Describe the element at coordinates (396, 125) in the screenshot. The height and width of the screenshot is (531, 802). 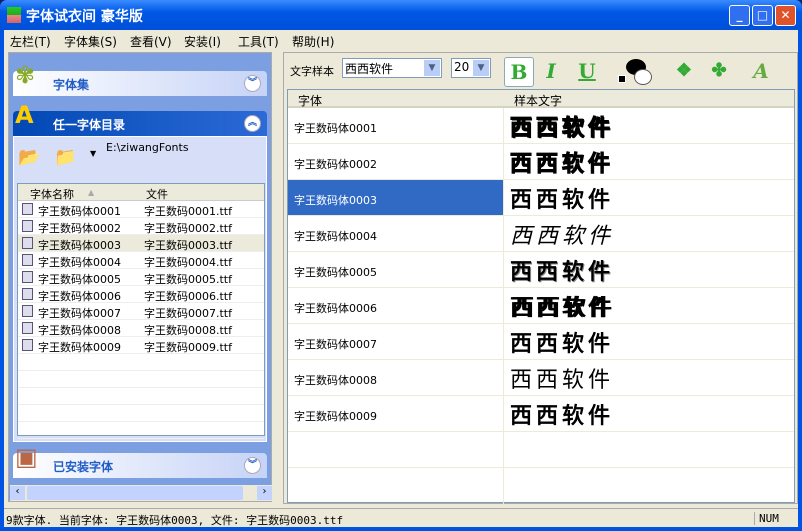
I see `font-name: 字王数码体0001` at that location.